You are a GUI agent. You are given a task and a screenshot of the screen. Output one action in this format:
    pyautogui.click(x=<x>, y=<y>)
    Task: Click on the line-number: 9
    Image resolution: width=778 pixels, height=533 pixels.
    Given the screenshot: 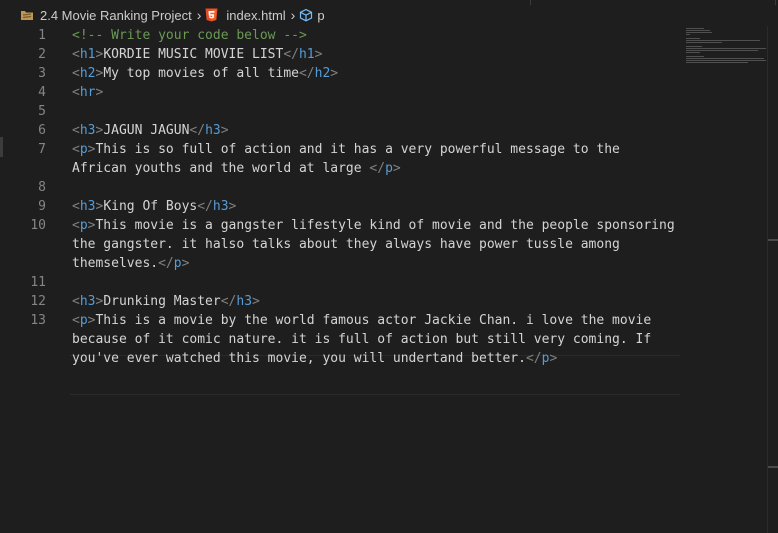 What is the action you would take?
    pyautogui.click(x=42, y=206)
    